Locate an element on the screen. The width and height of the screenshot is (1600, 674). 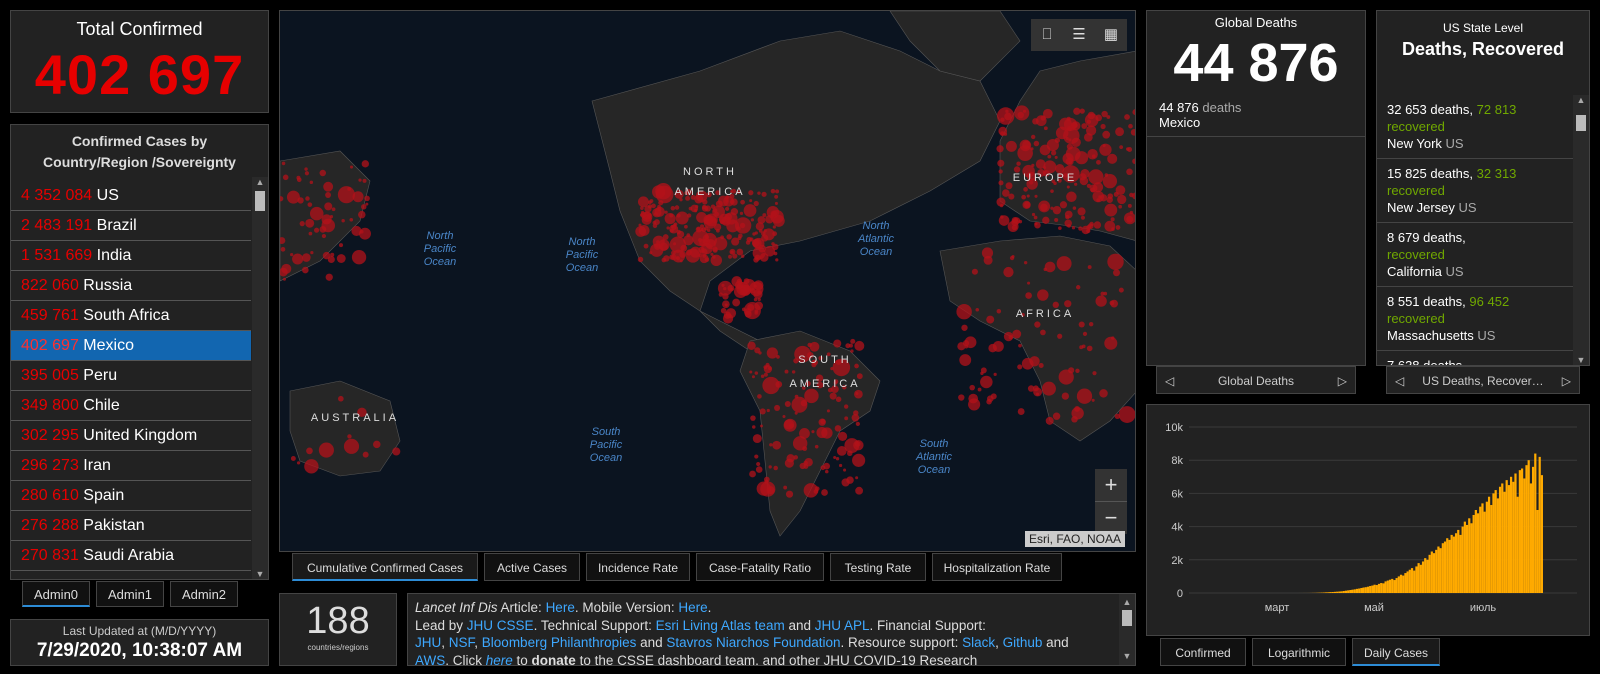
jhu-link: JHU is located at coordinates (428, 642).